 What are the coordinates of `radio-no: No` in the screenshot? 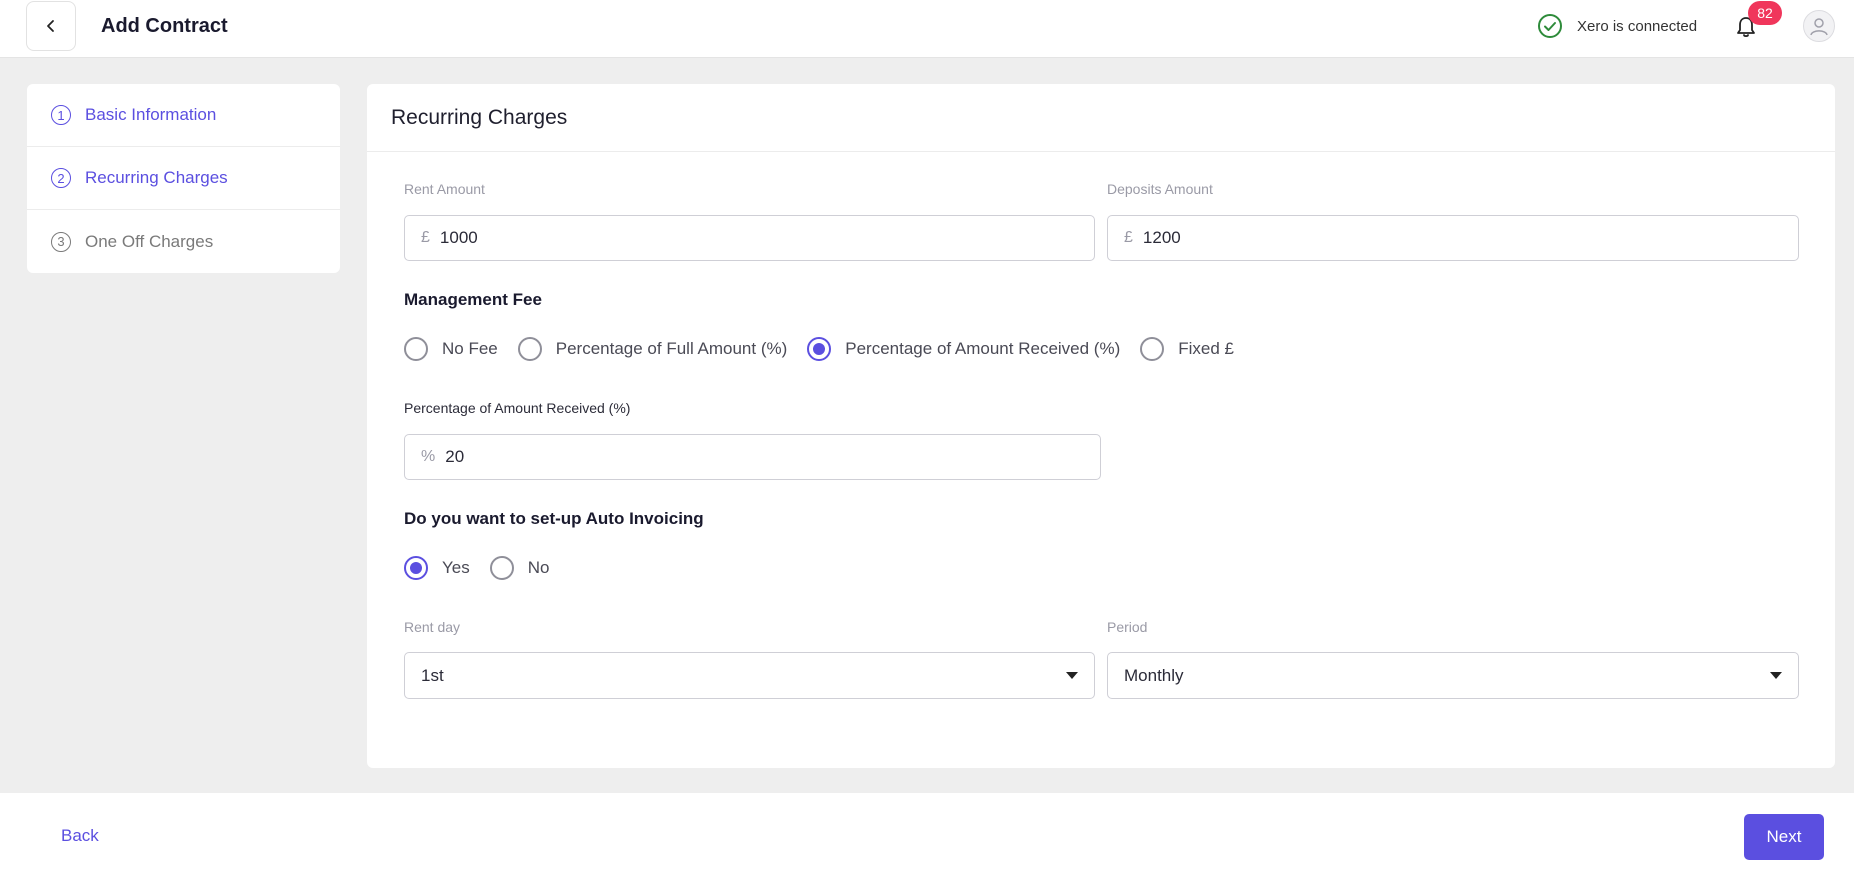 It's located at (519, 568).